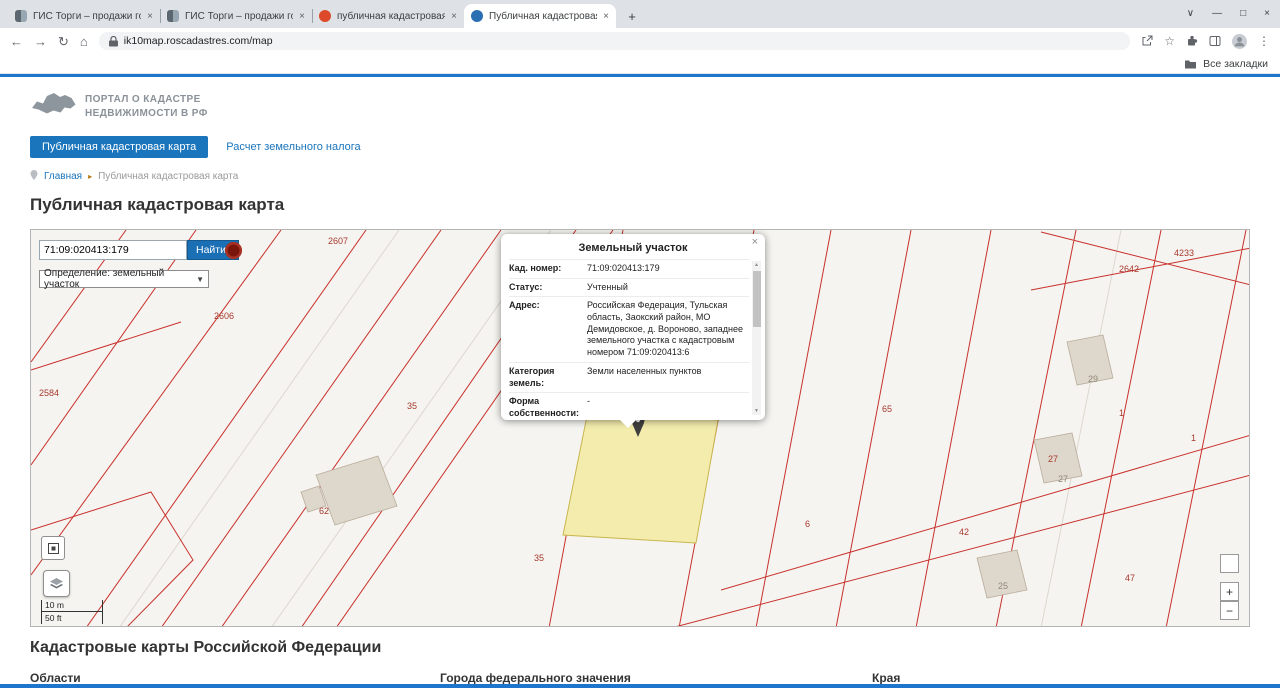 Image resolution: width=1280 pixels, height=688 pixels. I want to click on object-type-value: Определение: земельный участок, so click(104, 279).